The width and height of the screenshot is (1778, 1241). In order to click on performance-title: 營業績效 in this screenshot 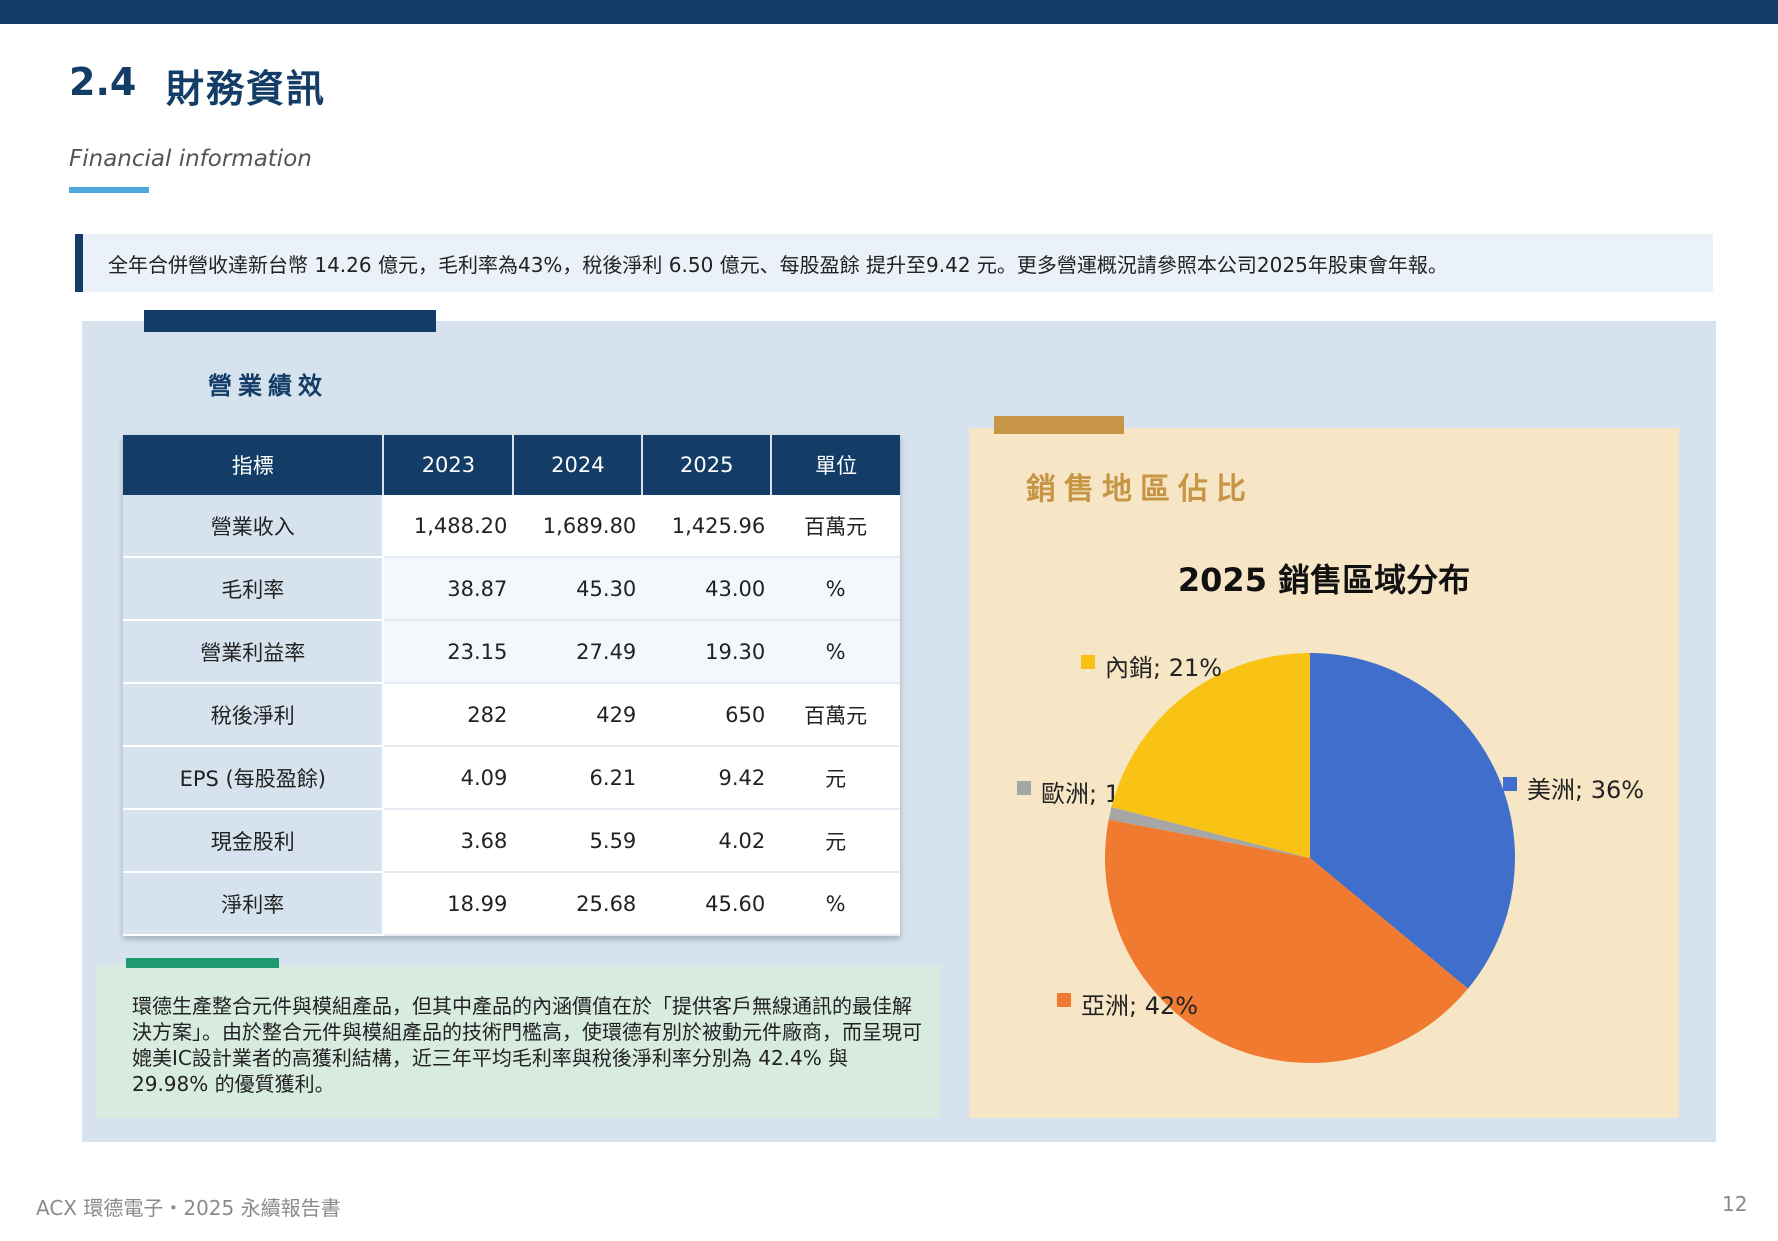, I will do `click(268, 386)`.